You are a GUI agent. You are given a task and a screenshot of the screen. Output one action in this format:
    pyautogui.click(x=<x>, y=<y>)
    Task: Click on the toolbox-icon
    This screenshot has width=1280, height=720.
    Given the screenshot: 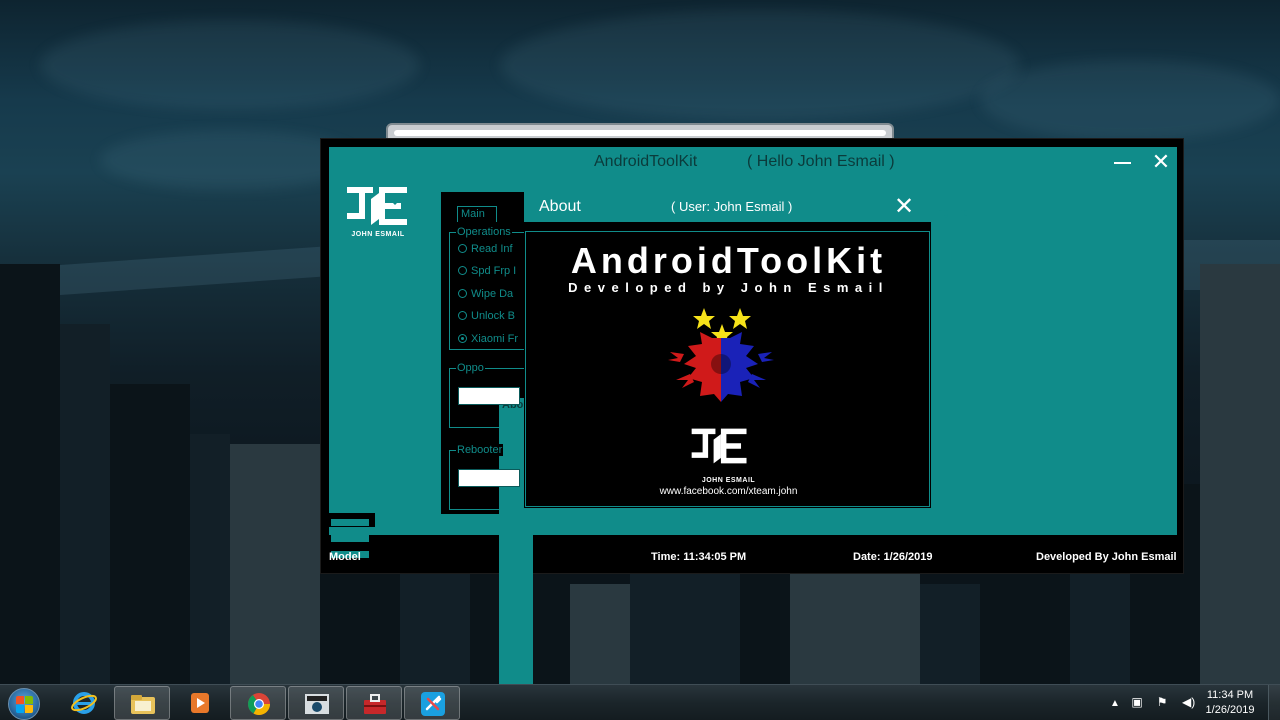 What is the action you would take?
    pyautogui.click(x=375, y=704)
    